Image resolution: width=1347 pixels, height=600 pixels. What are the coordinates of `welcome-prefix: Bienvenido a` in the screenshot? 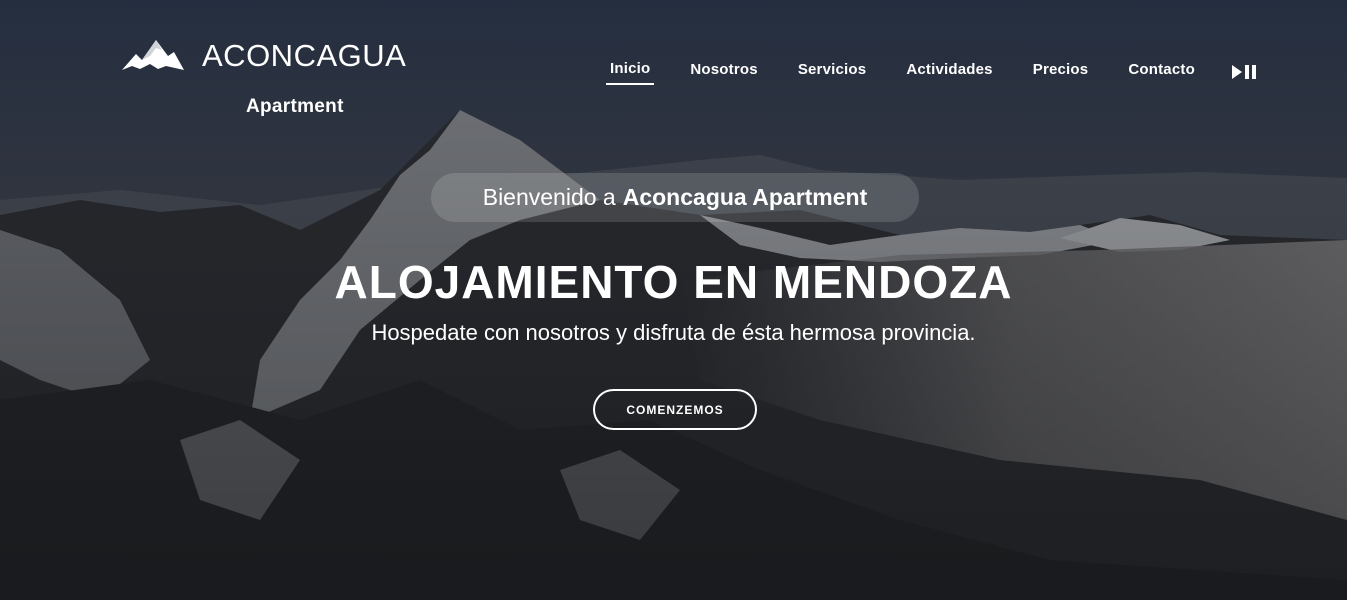 It's located at (549, 197).